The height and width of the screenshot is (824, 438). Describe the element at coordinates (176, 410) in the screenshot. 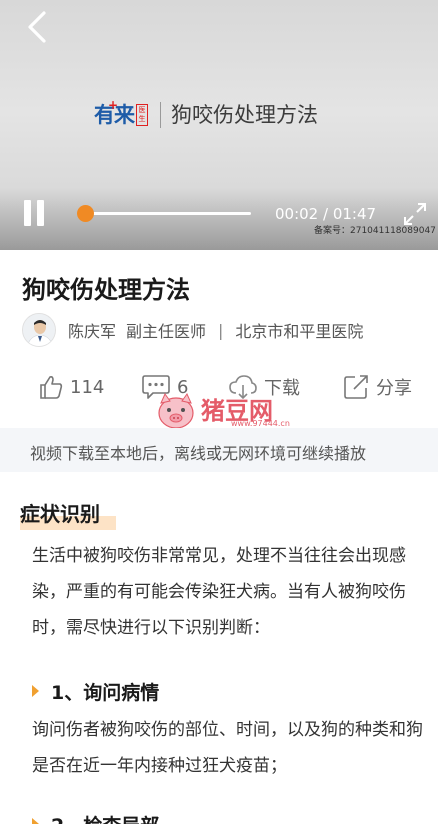

I see `pig-logo-icon` at that location.